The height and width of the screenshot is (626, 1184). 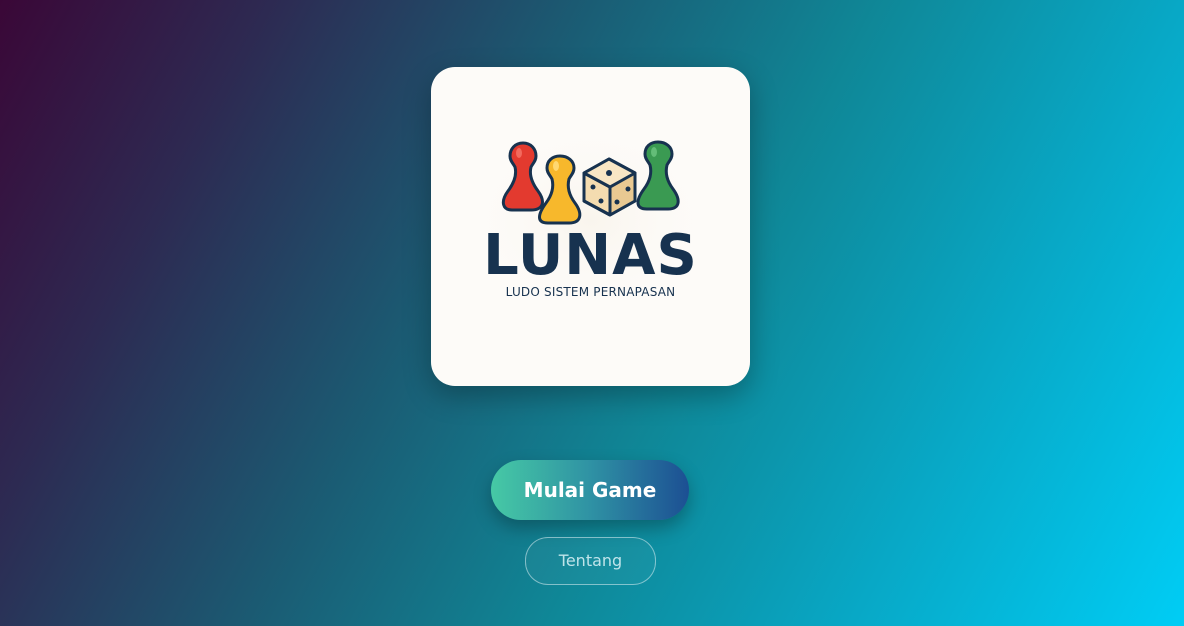 What do you see at coordinates (609, 187) in the screenshot?
I see `dice-icon` at bounding box center [609, 187].